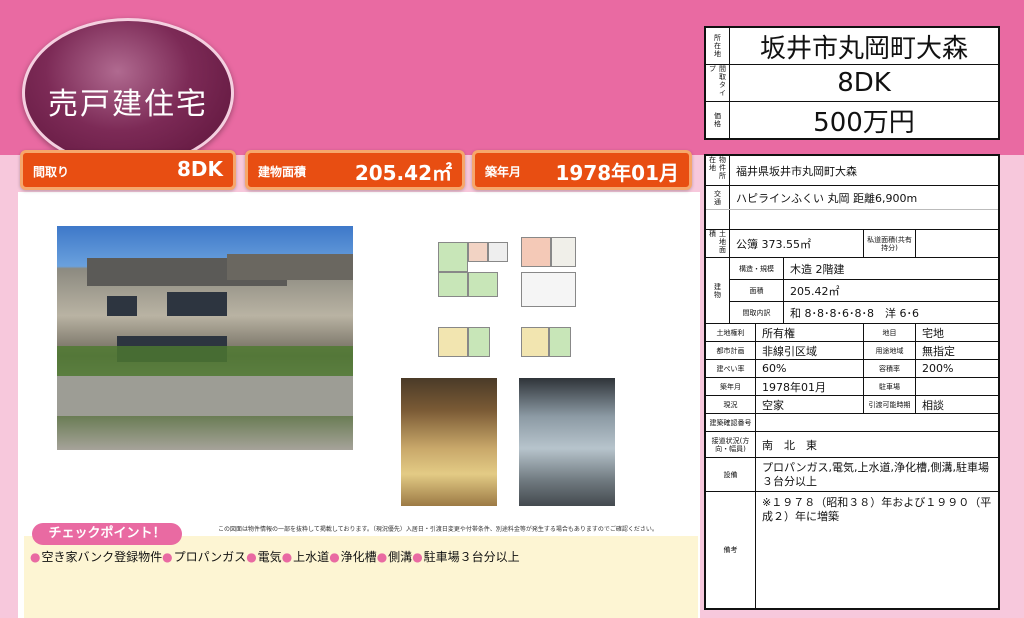  Describe the element at coordinates (718, 170) in the screenshot. I see `row-label: 物件所在地` at that location.